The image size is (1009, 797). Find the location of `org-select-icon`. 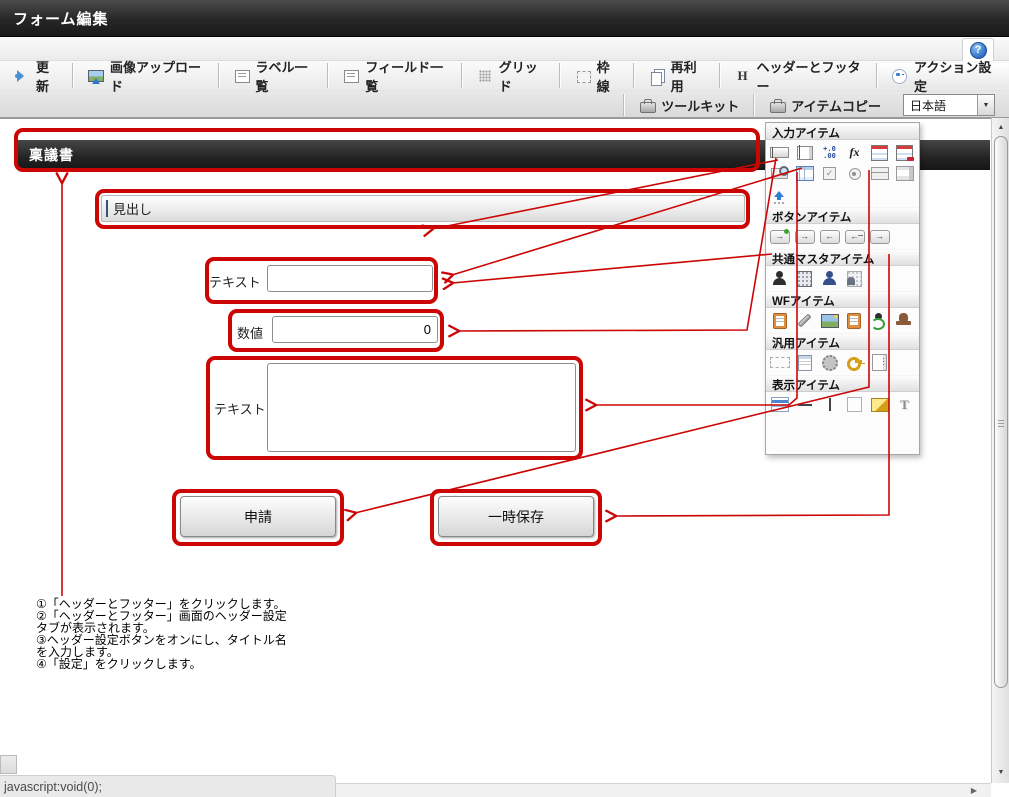

org-select-icon is located at coordinates (854, 278).